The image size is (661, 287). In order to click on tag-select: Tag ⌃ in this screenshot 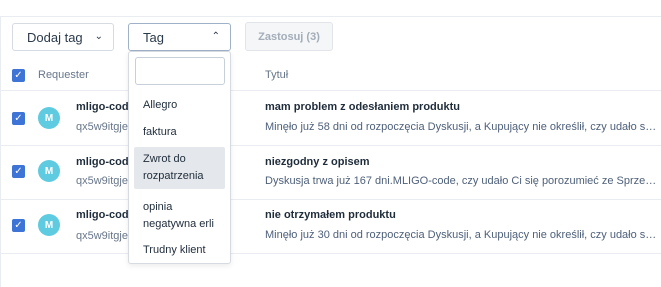, I will do `click(179, 37)`.